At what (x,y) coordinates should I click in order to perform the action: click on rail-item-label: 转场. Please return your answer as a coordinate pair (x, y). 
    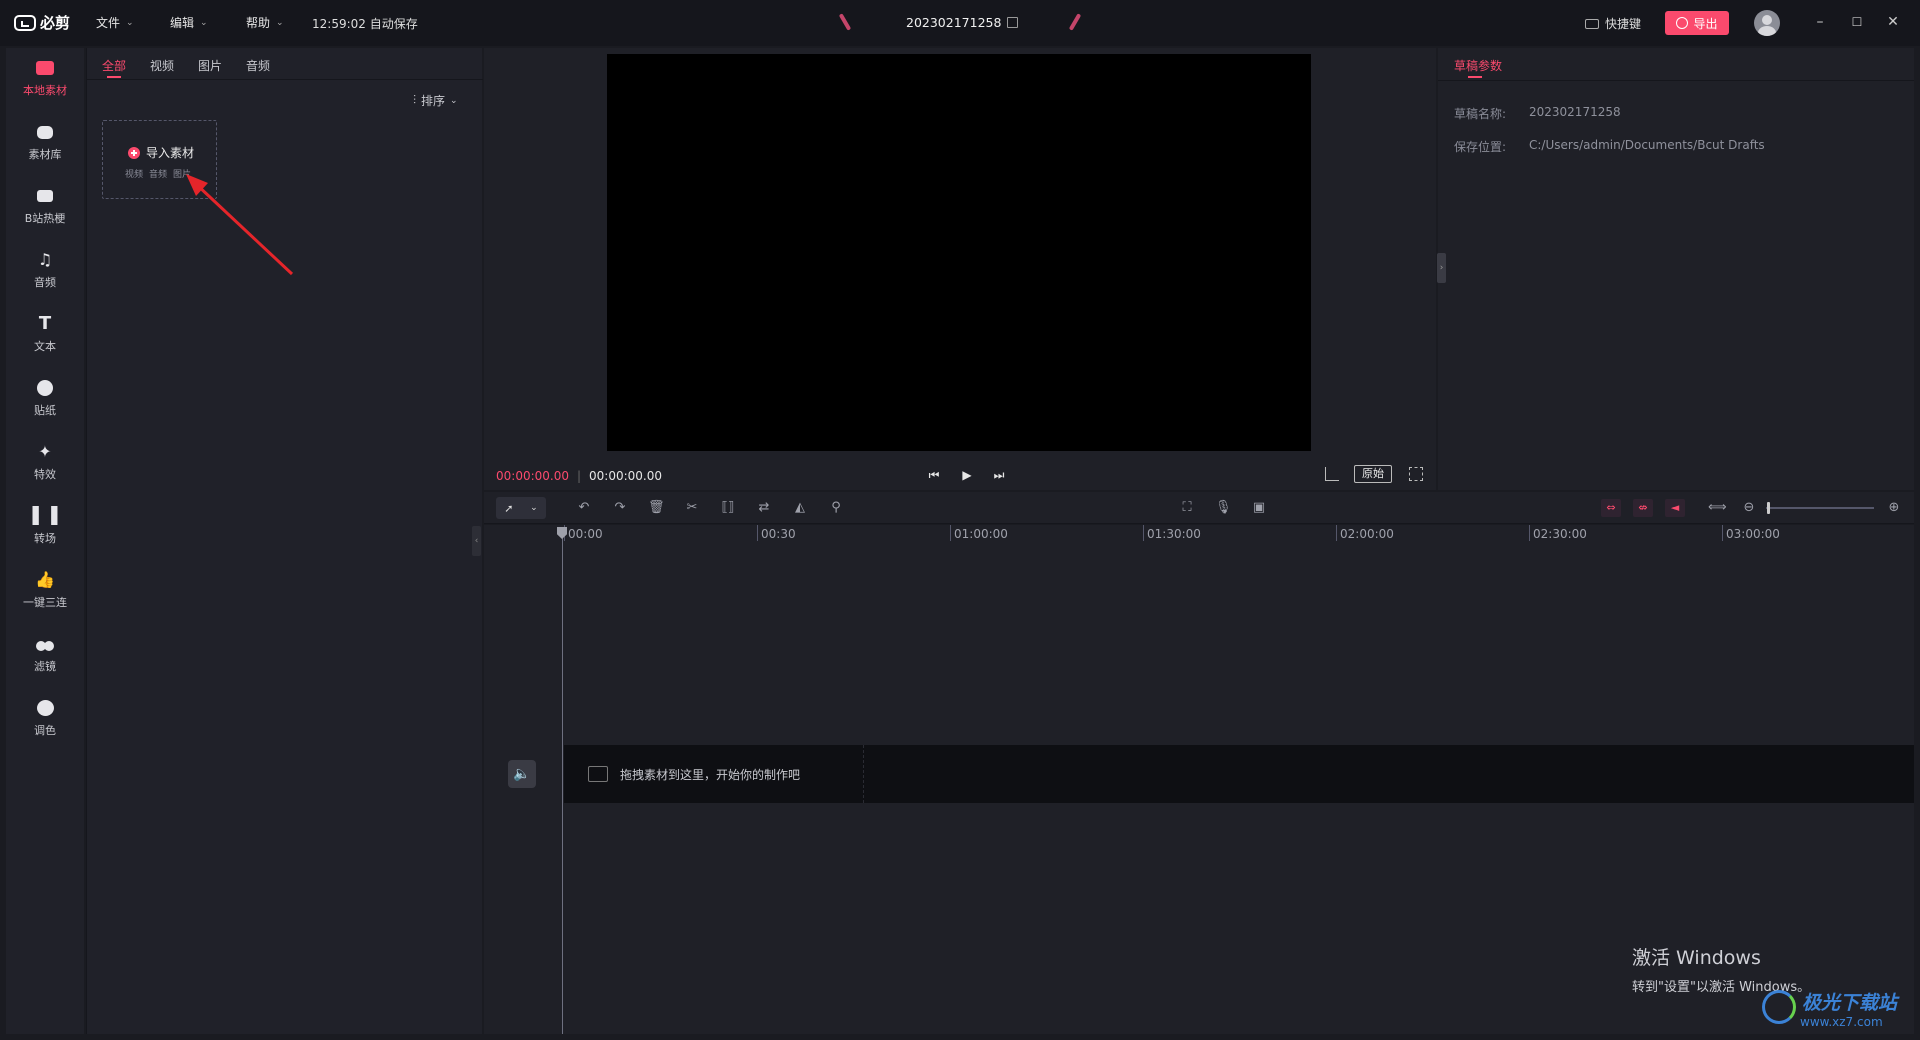
    Looking at the image, I should click on (45, 538).